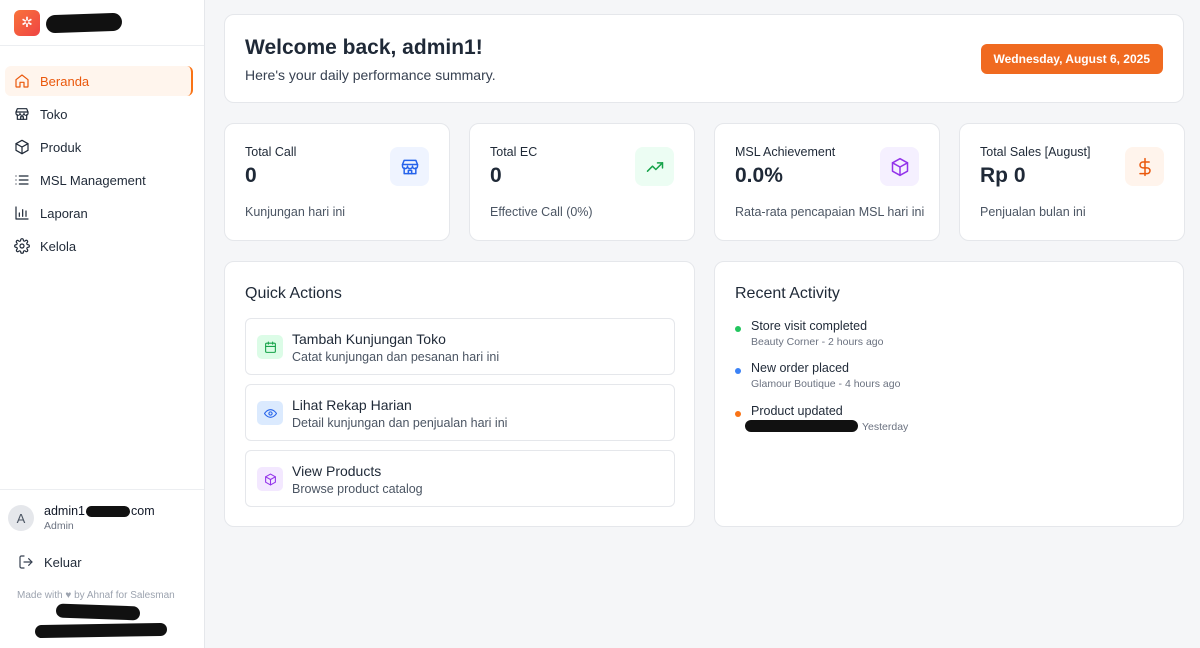  I want to click on user-email: admin1 com, so click(99, 511).